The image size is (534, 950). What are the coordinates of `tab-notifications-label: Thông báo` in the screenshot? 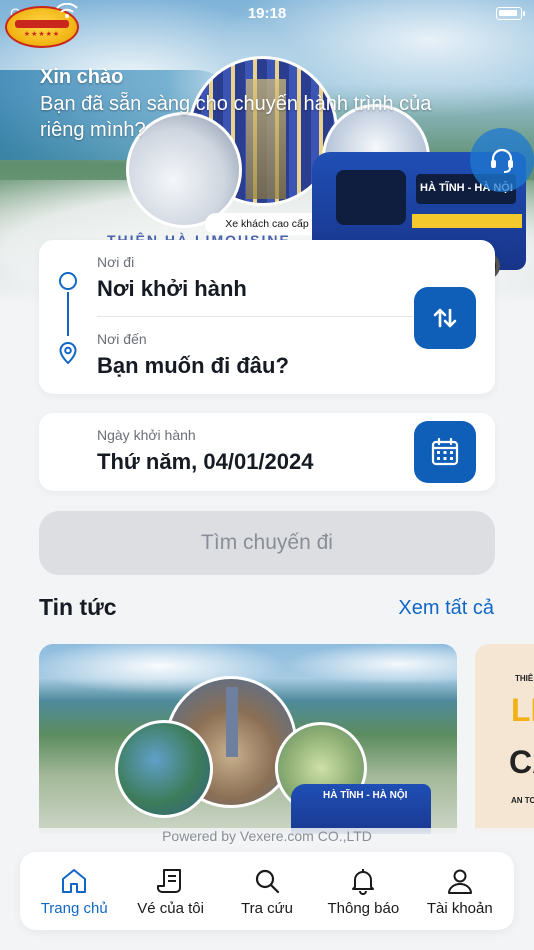 It's located at (363, 908).